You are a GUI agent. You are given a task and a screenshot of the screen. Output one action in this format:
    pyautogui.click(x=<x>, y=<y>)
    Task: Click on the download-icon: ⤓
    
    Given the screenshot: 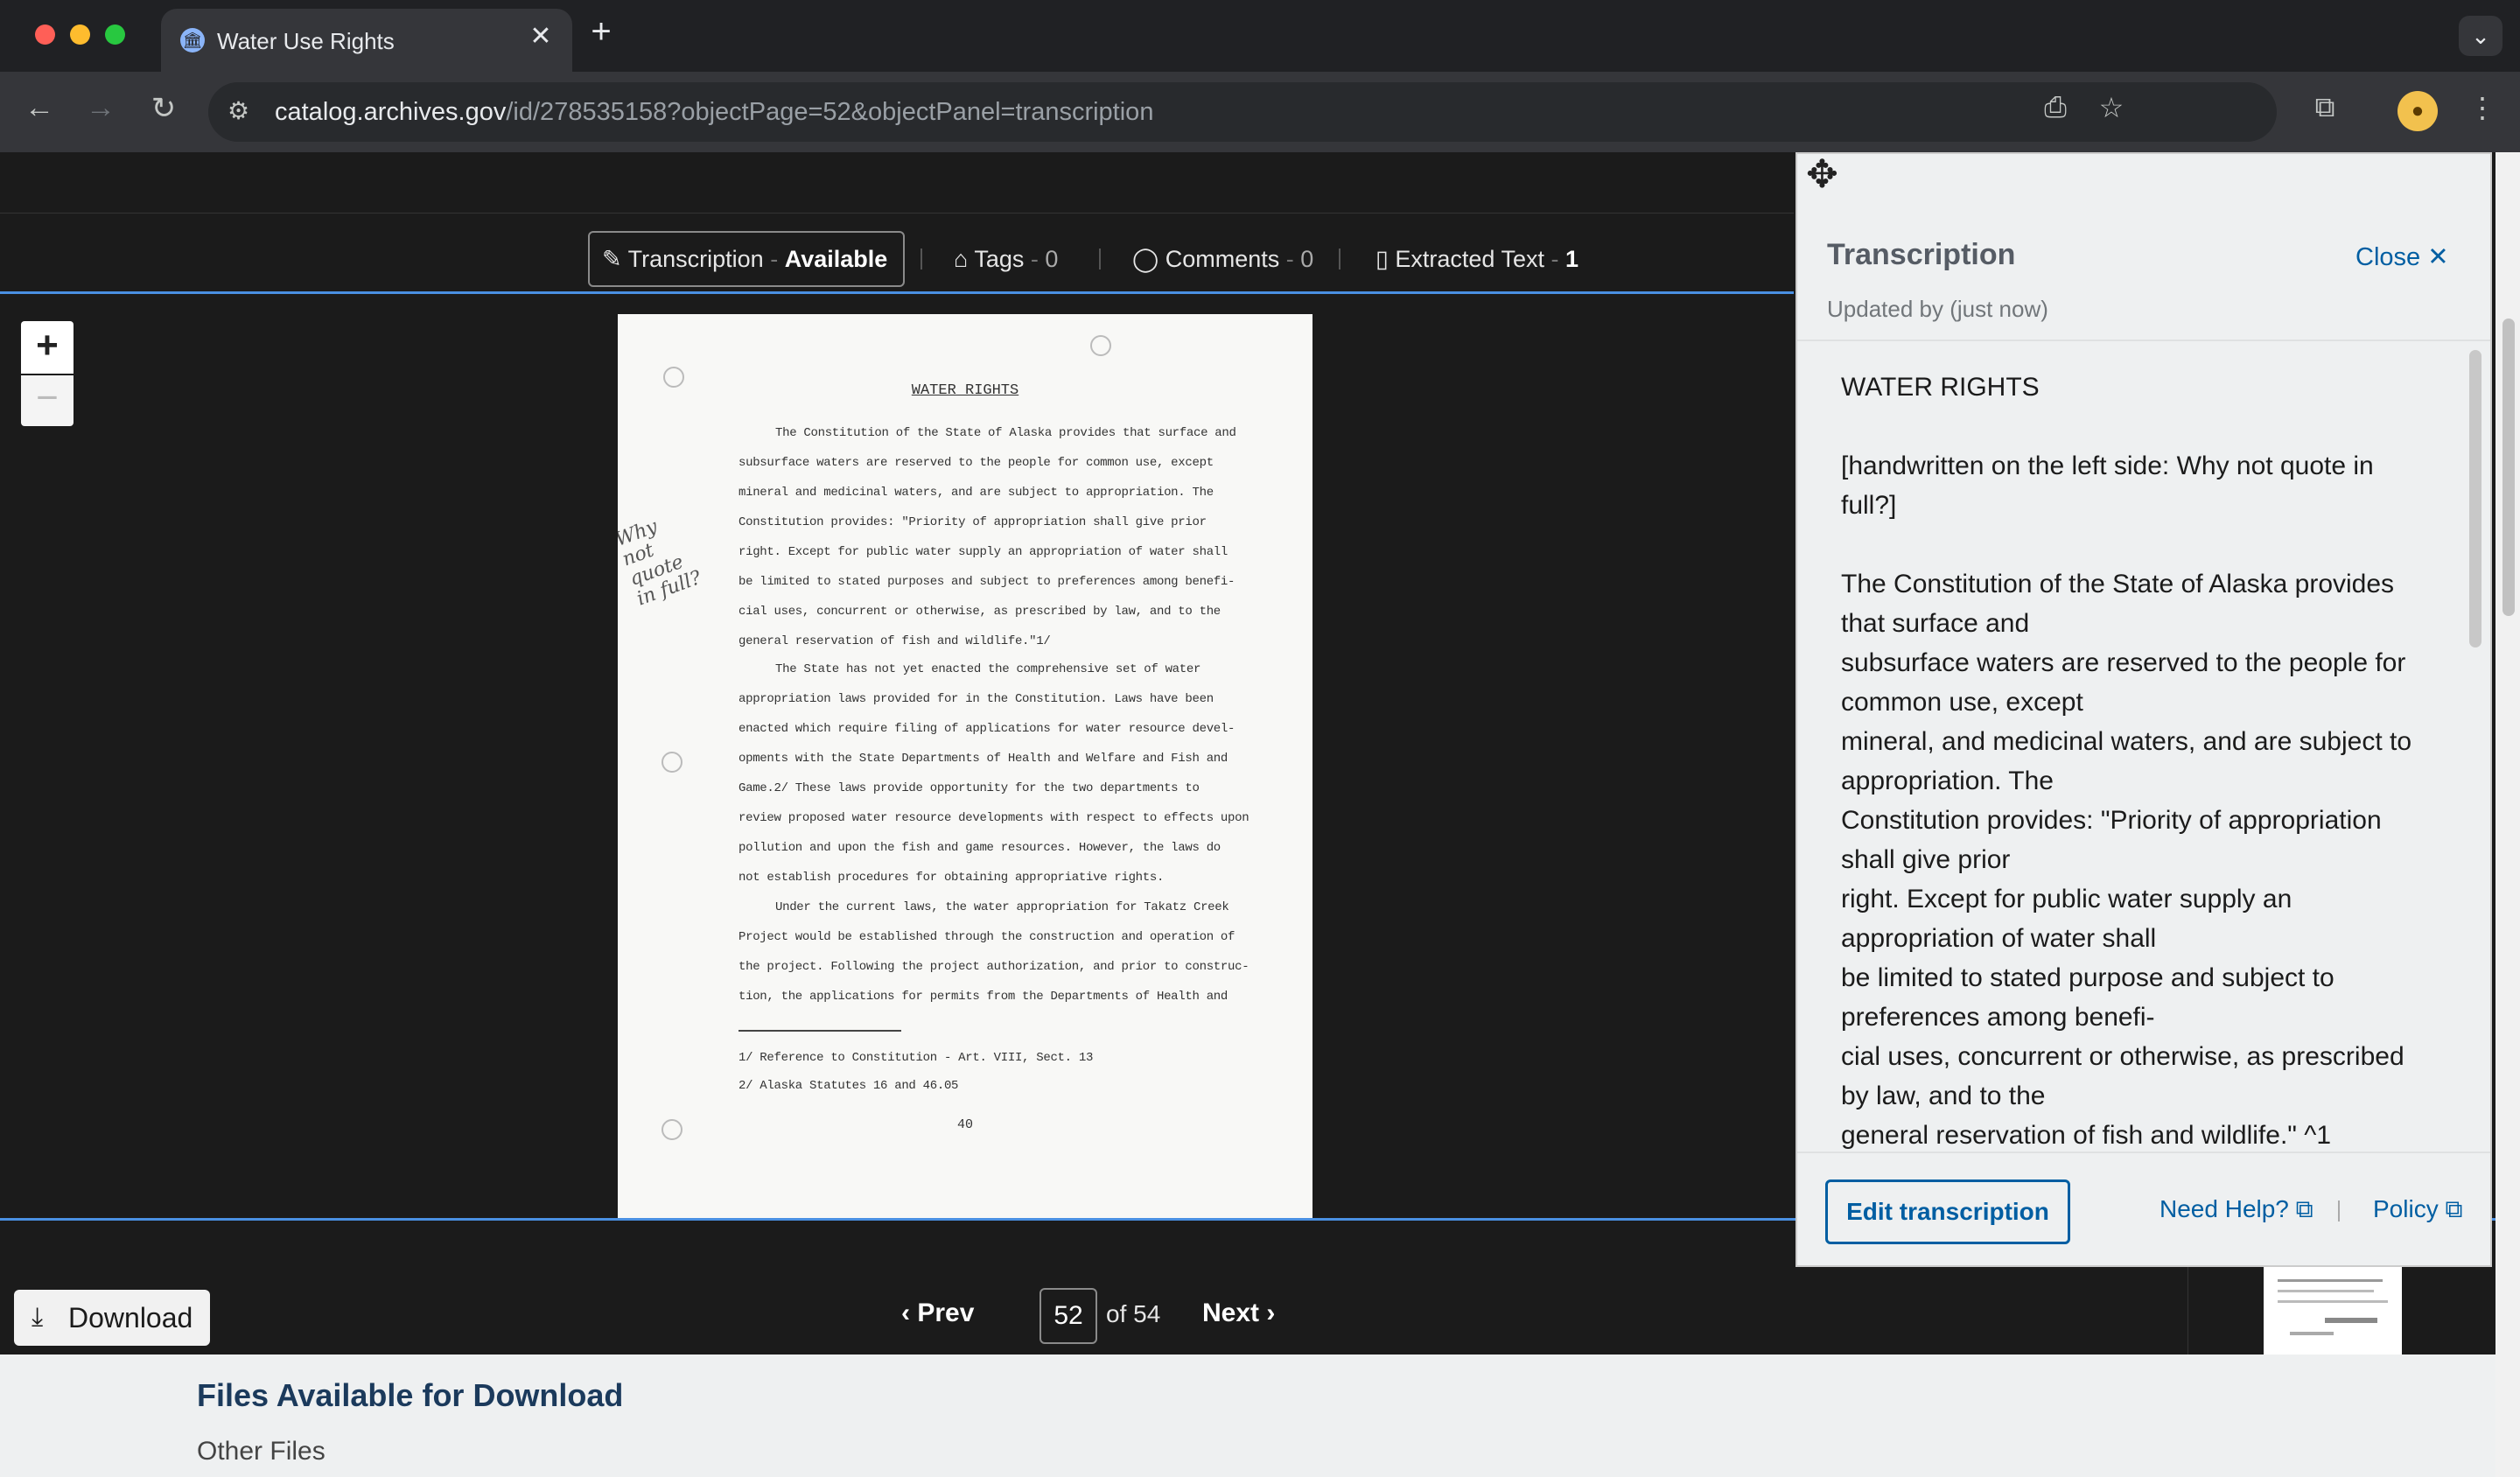 What is the action you would take?
    pyautogui.click(x=38, y=1317)
    